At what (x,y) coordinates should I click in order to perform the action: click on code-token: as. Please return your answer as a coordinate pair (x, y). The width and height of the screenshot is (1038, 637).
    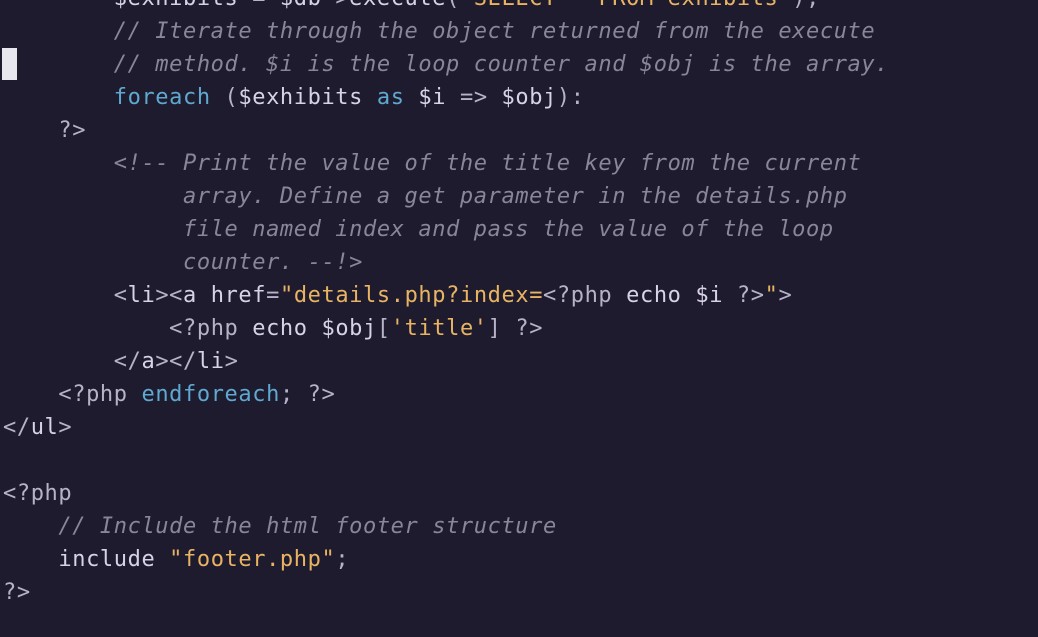
    Looking at the image, I should click on (390, 97).